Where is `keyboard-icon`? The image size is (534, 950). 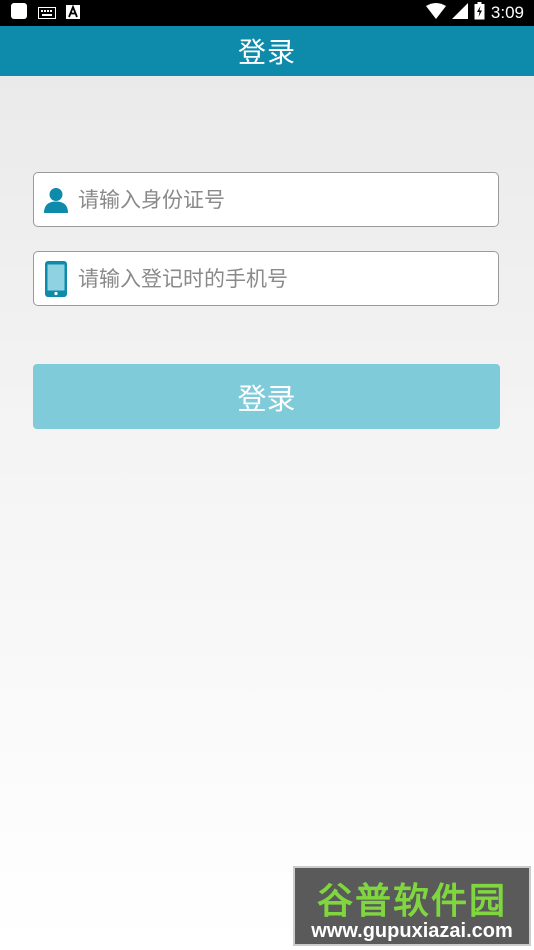
keyboard-icon is located at coordinates (47, 13).